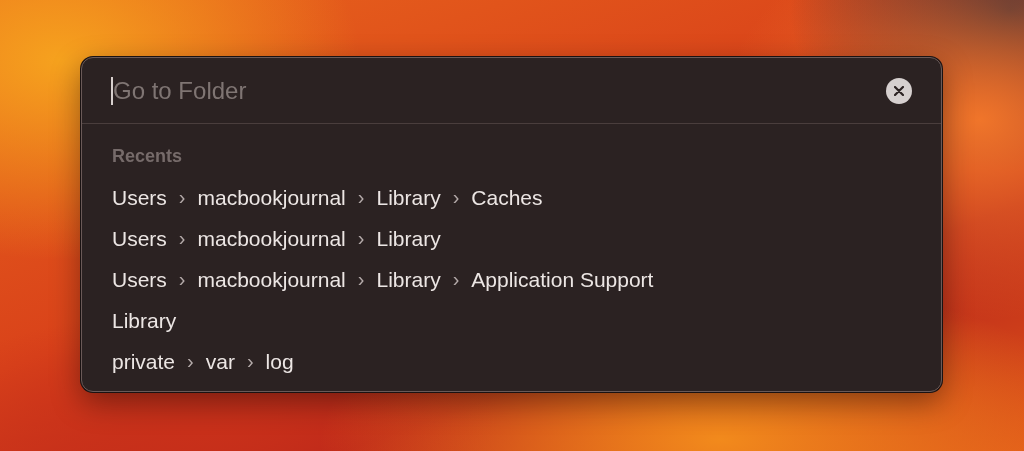  I want to click on section-heading: Recents, so click(148, 156).